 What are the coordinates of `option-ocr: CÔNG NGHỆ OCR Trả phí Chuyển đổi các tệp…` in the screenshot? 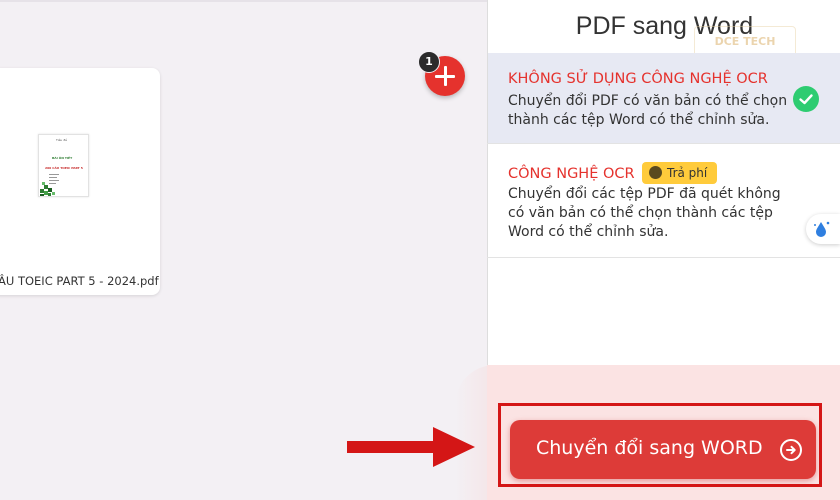 It's located at (664, 200).